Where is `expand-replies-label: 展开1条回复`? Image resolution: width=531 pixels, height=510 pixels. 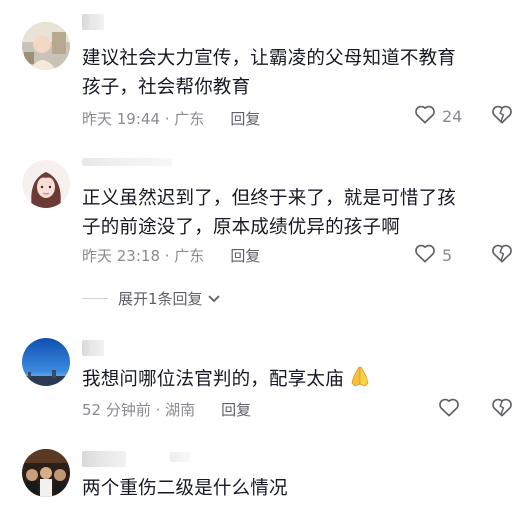 expand-replies-label: 展开1条回复 is located at coordinates (160, 299).